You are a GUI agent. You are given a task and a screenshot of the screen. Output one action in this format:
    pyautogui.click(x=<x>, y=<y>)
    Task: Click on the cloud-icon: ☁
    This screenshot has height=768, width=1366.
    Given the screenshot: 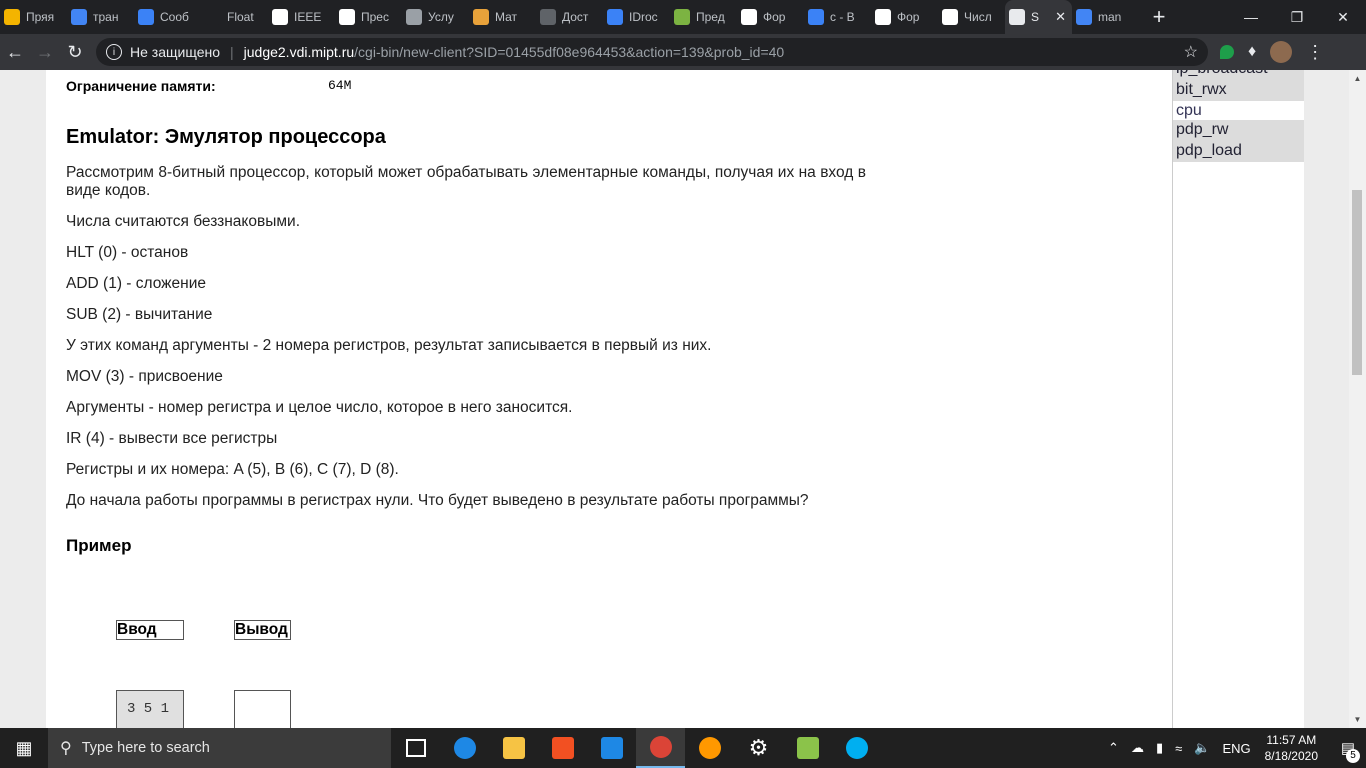 What is the action you would take?
    pyautogui.click(x=1137, y=748)
    